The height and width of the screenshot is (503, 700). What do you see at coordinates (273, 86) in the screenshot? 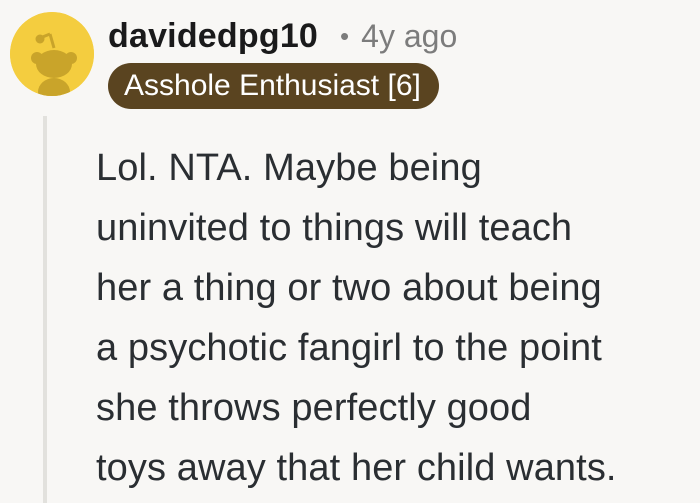
I see `user-flair-badge: Asshole Enthusiast [6]` at bounding box center [273, 86].